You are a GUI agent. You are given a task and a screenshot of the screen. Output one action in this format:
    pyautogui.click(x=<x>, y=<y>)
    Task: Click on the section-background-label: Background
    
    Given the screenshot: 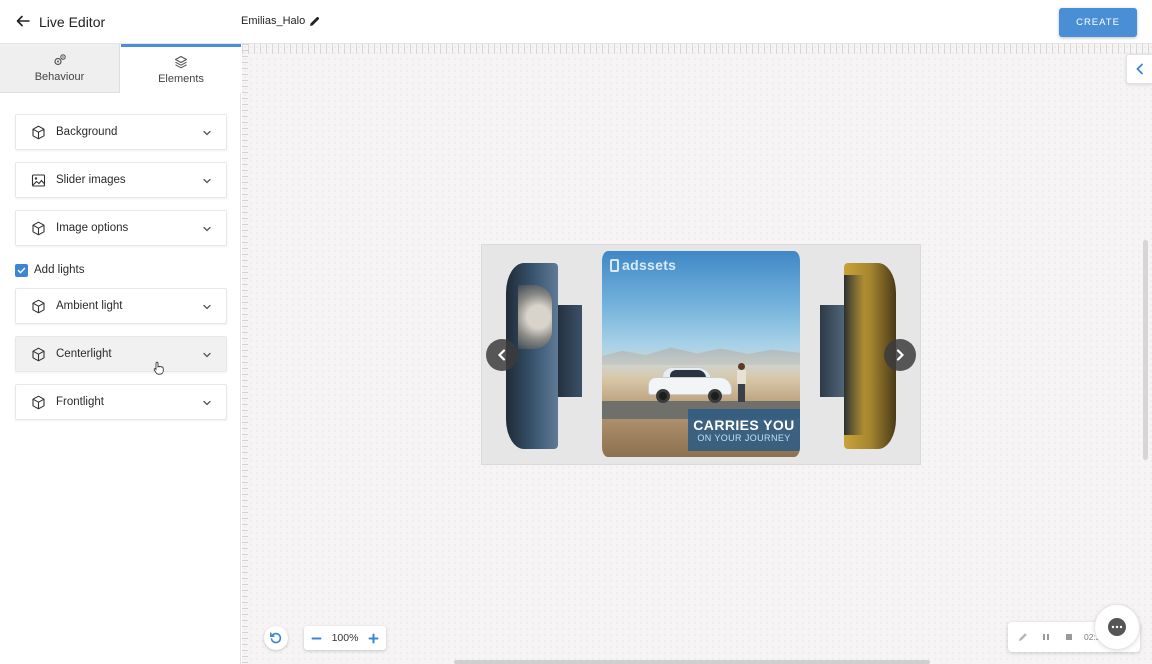 What is the action you would take?
    pyautogui.click(x=87, y=132)
    